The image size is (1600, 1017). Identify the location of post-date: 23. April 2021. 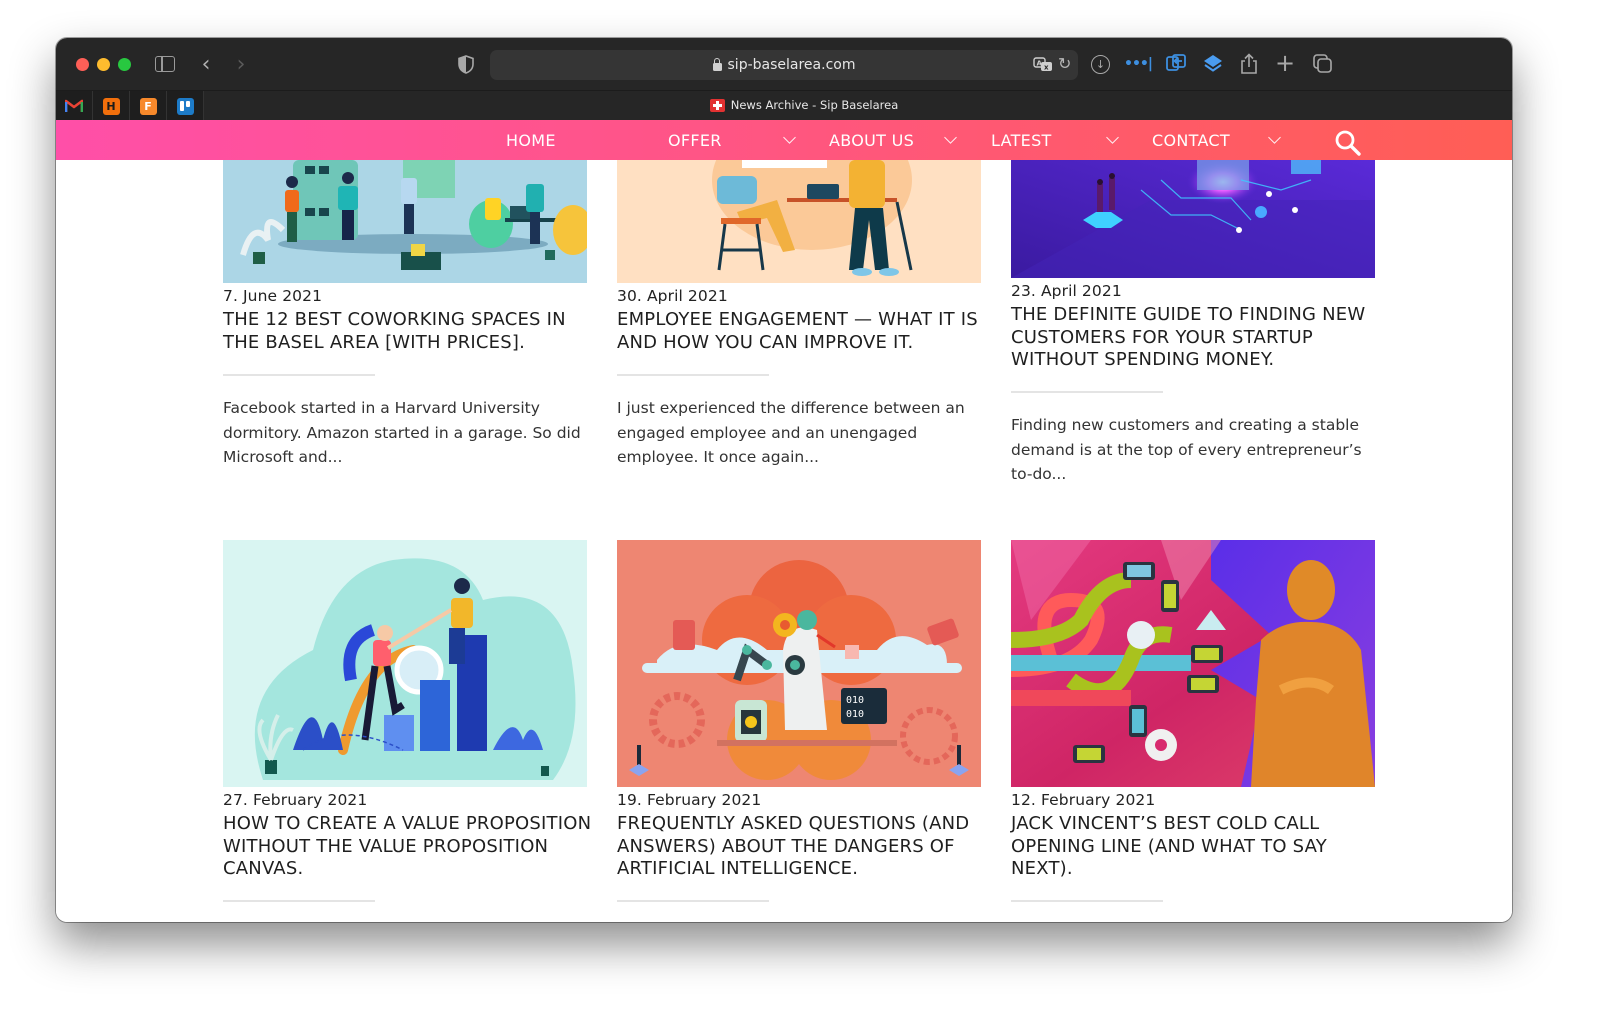
(1066, 291).